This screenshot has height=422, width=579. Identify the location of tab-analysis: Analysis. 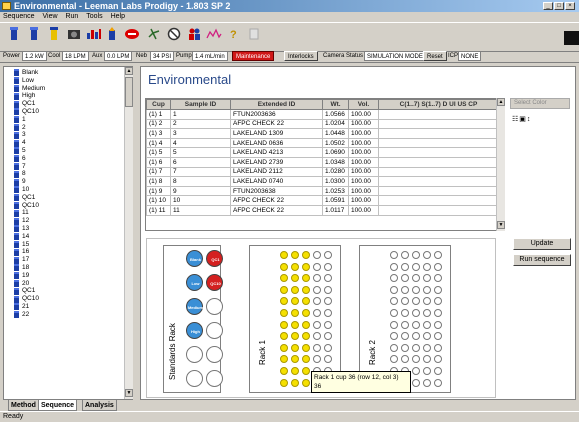
(99, 405).